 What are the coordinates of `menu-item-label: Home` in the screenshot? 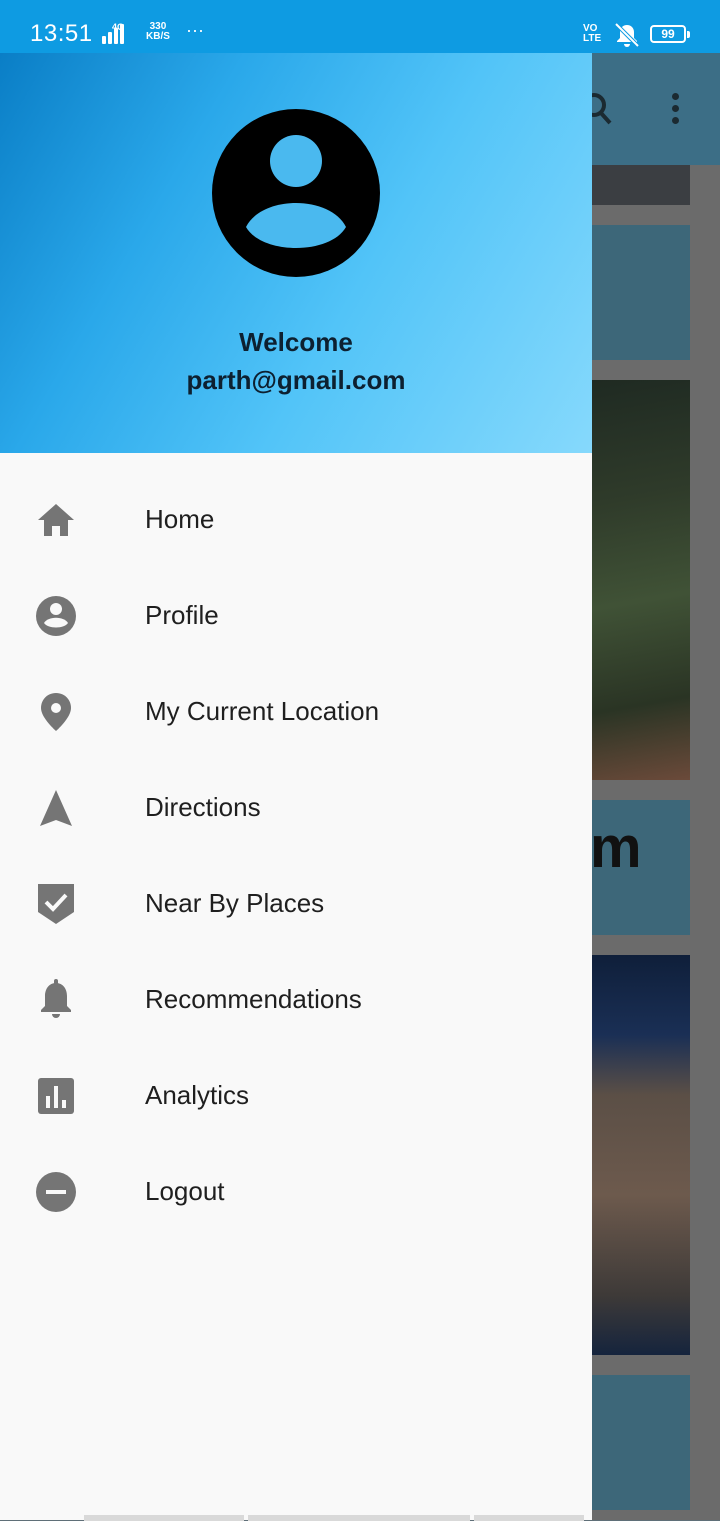 It's located at (180, 519).